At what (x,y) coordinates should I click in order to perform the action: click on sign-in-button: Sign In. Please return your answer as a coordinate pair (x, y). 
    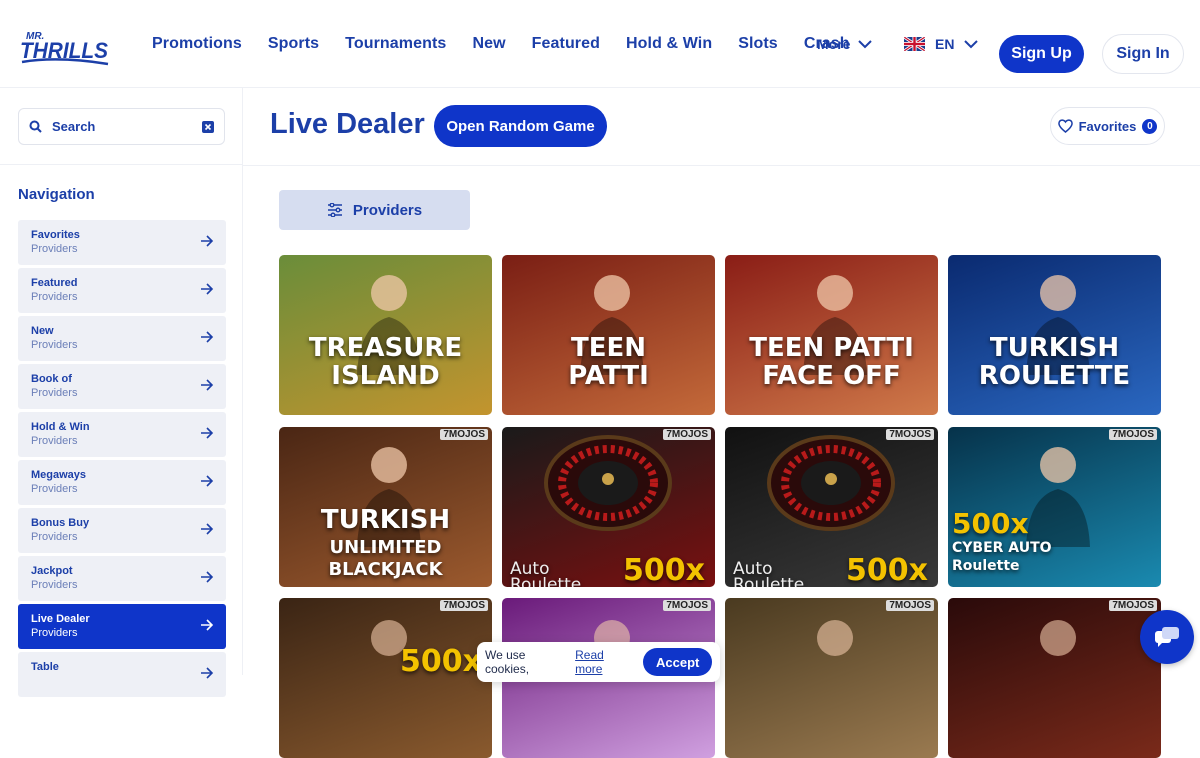
    Looking at the image, I should click on (1143, 54).